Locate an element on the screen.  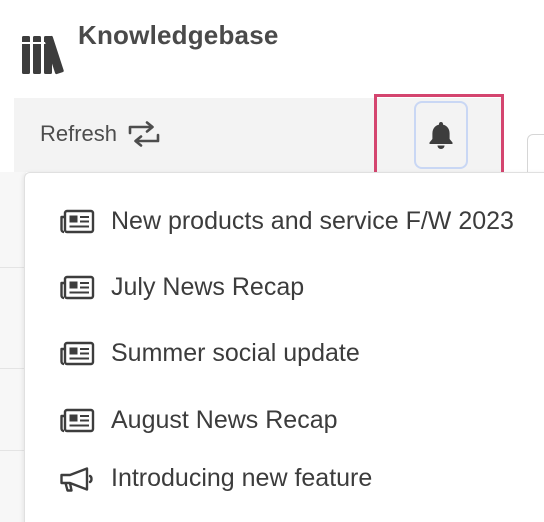
notification-item: New products and service F/W 2023 is located at coordinates (286, 221).